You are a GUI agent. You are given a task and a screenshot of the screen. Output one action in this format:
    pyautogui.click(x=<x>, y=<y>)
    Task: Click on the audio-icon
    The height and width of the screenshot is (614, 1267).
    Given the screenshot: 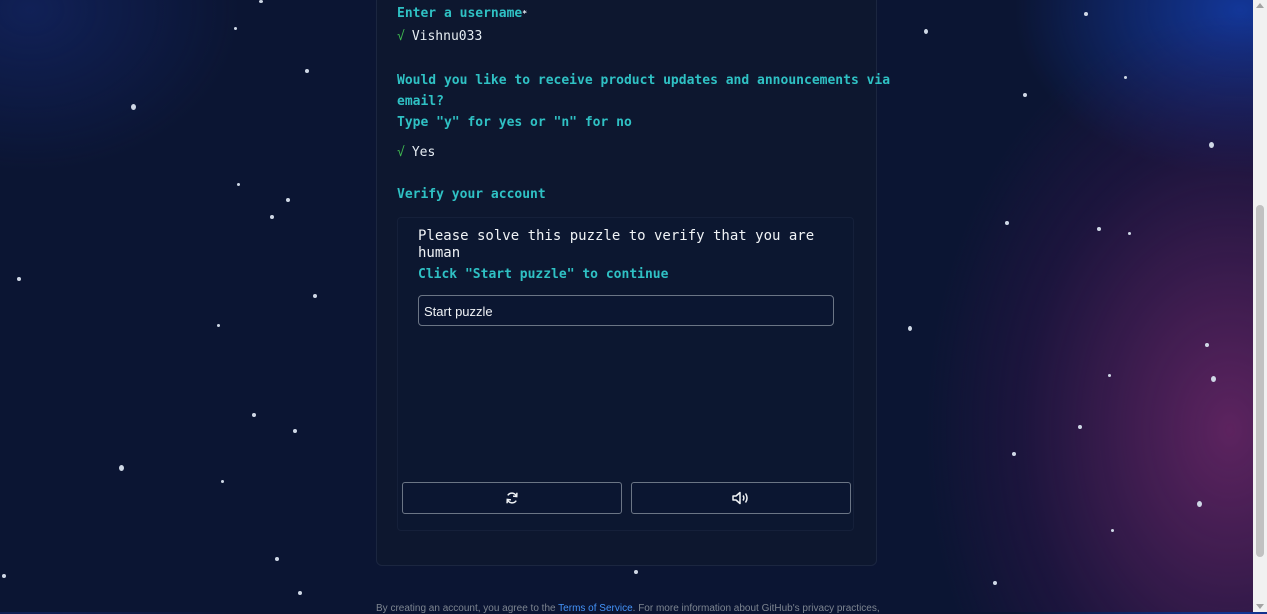 What is the action you would take?
    pyautogui.click(x=740, y=498)
    